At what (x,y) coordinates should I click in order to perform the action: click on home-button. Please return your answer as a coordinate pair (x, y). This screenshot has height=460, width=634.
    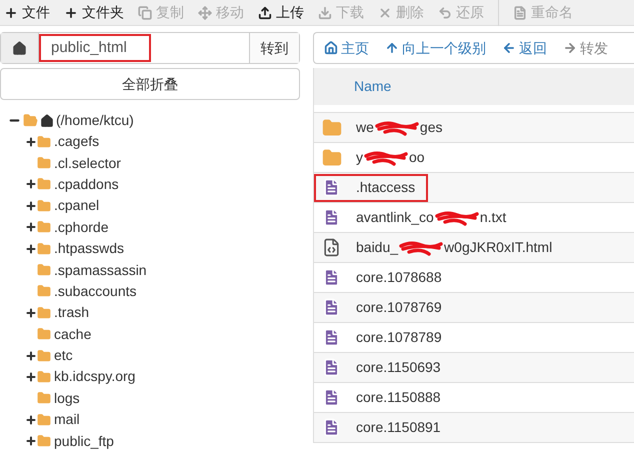
    Looking at the image, I should click on (20, 48).